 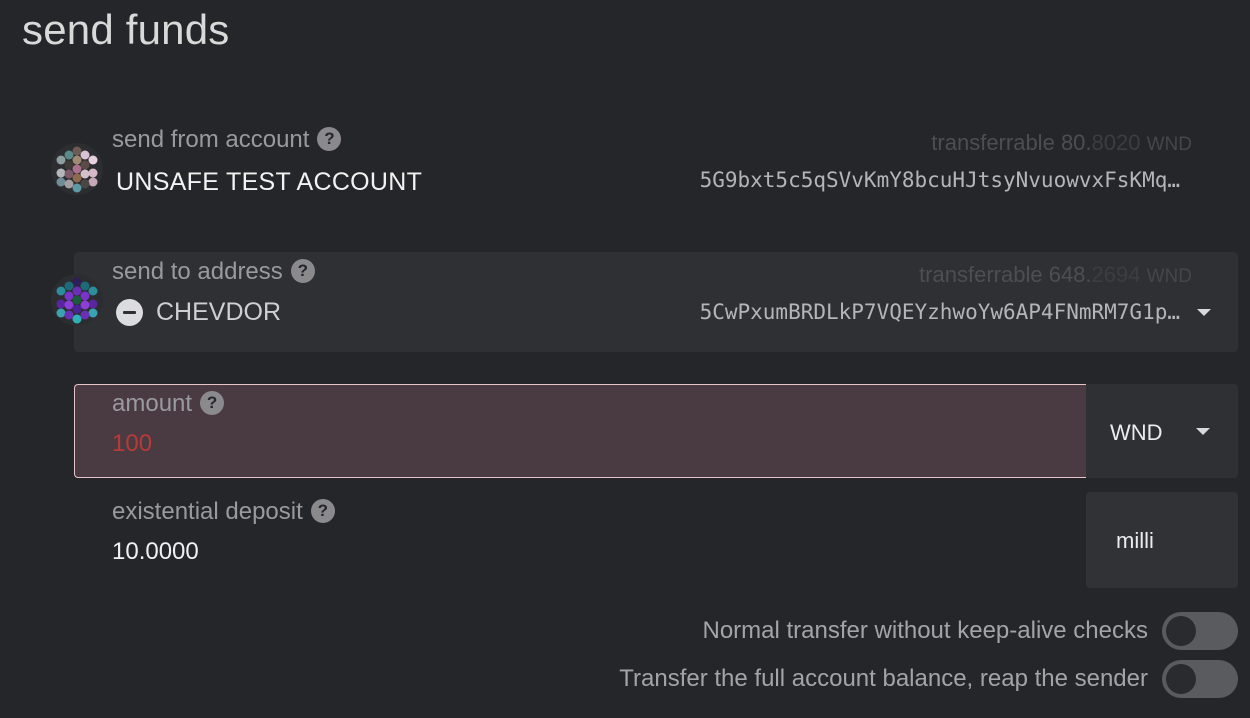 What do you see at coordinates (77, 169) in the screenshot?
I see `from-account-identicon` at bounding box center [77, 169].